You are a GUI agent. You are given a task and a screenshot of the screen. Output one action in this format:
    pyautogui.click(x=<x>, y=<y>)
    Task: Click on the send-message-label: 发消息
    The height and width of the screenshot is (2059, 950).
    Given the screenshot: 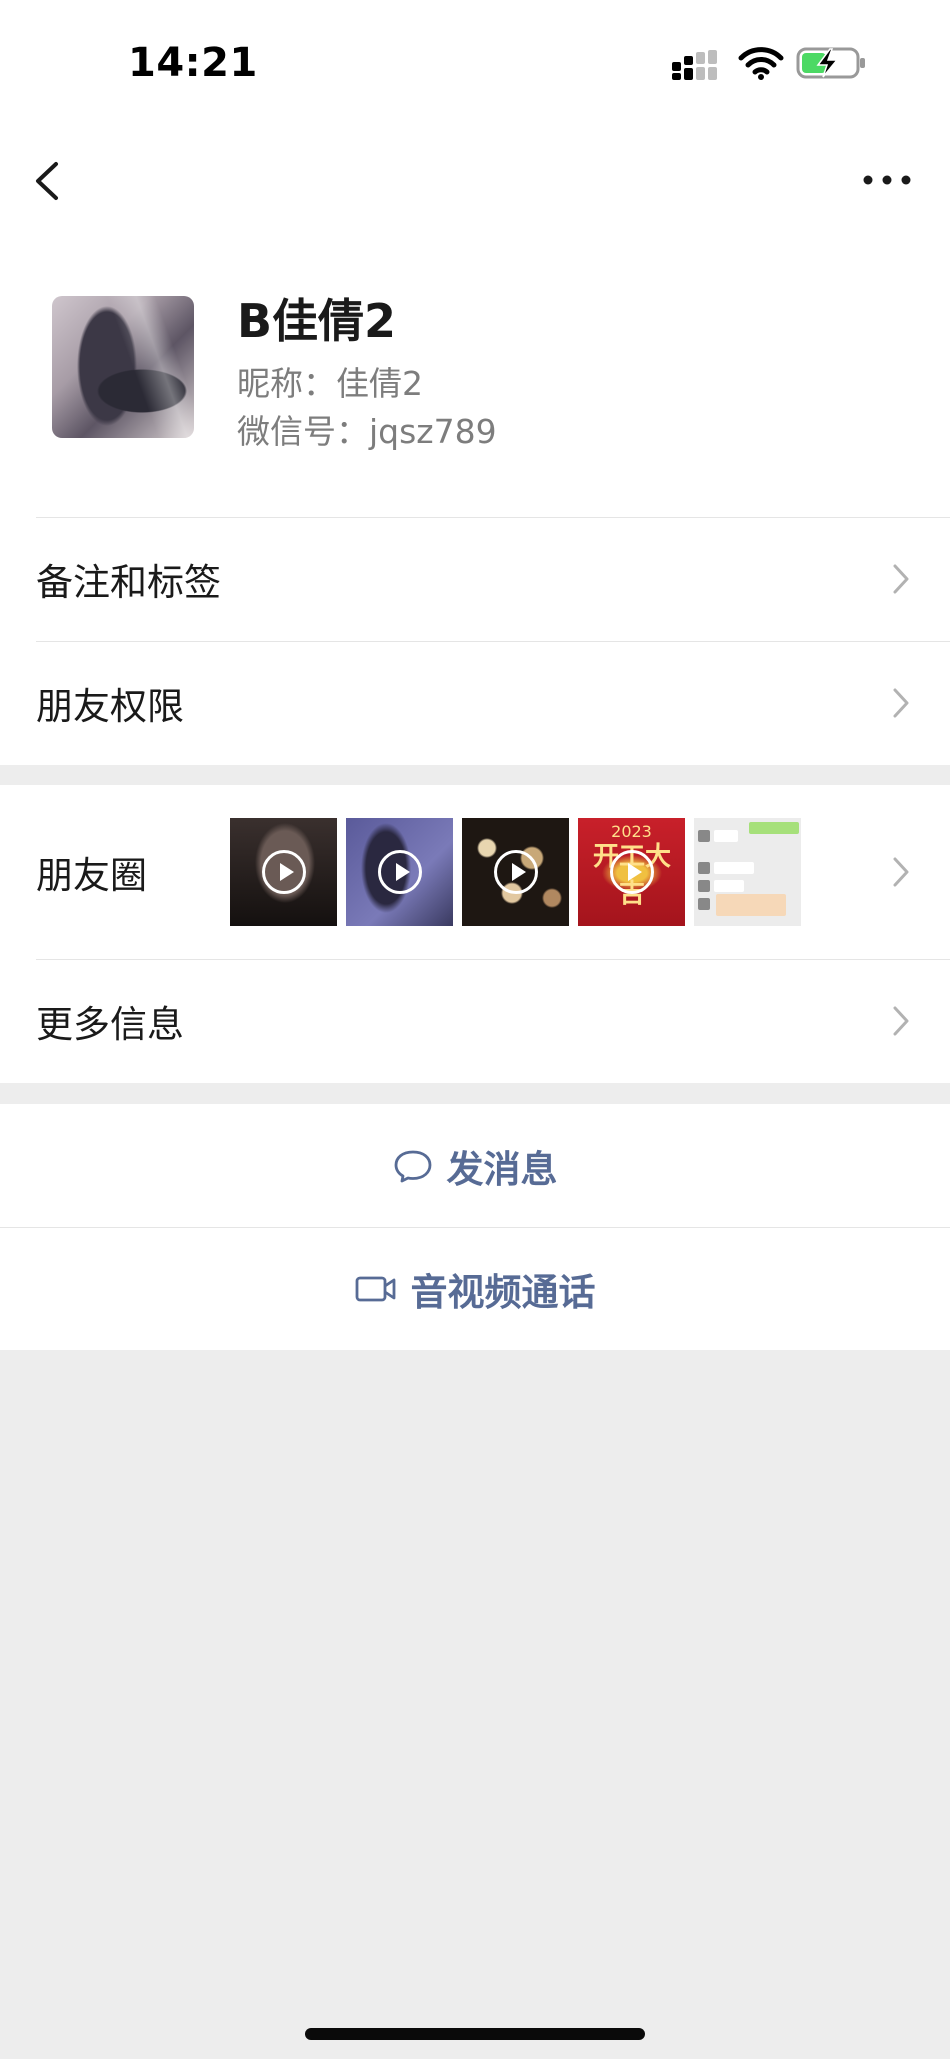 What is the action you would take?
    pyautogui.click(x=502, y=1169)
    